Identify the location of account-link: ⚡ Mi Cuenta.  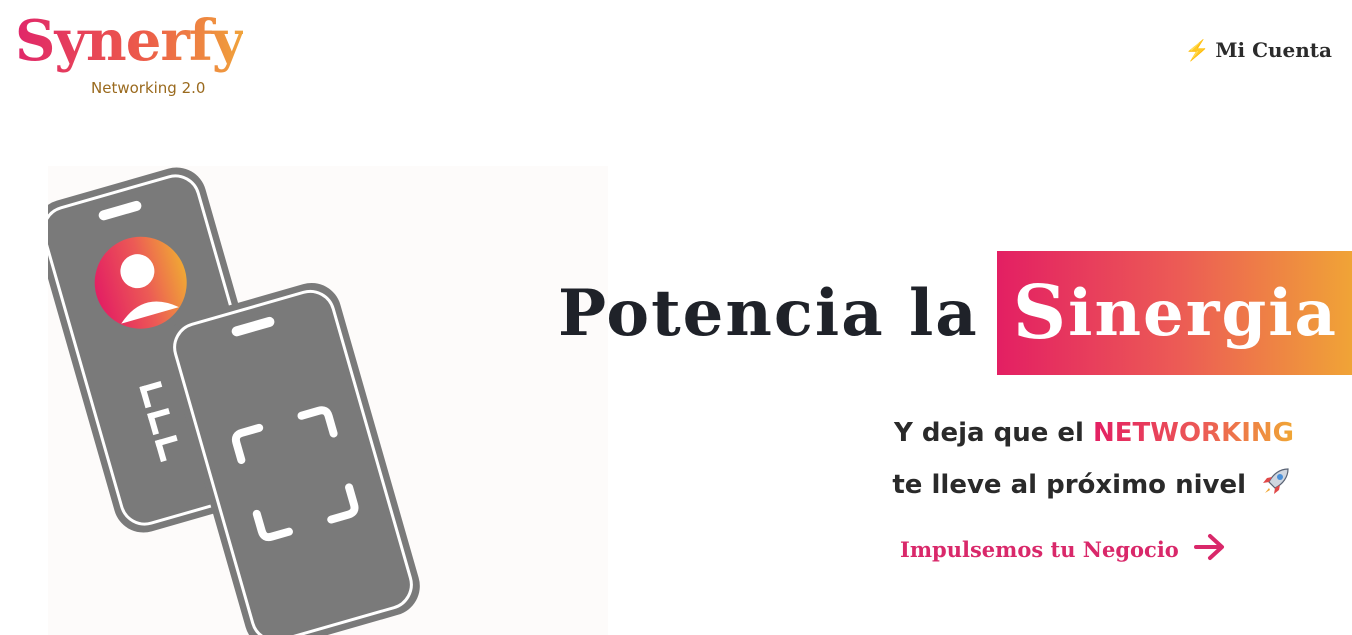
(1258, 50).